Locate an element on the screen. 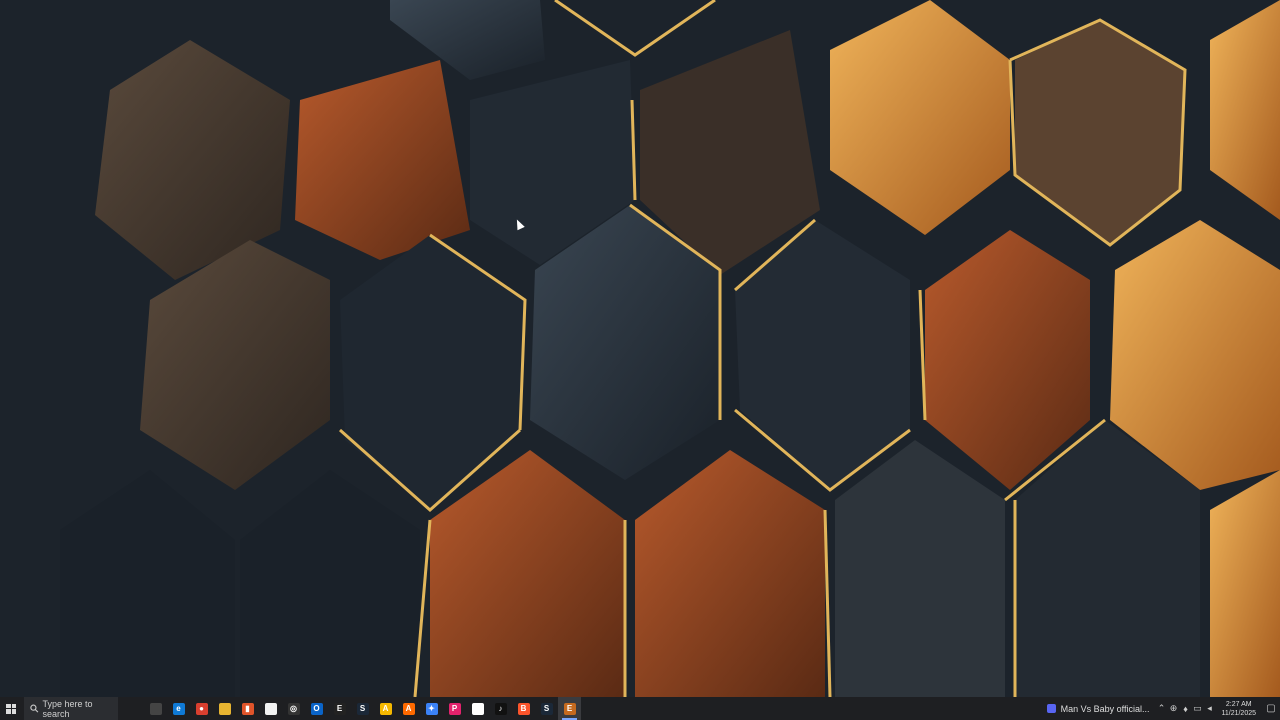  steam-icon: S is located at coordinates (362, 708).